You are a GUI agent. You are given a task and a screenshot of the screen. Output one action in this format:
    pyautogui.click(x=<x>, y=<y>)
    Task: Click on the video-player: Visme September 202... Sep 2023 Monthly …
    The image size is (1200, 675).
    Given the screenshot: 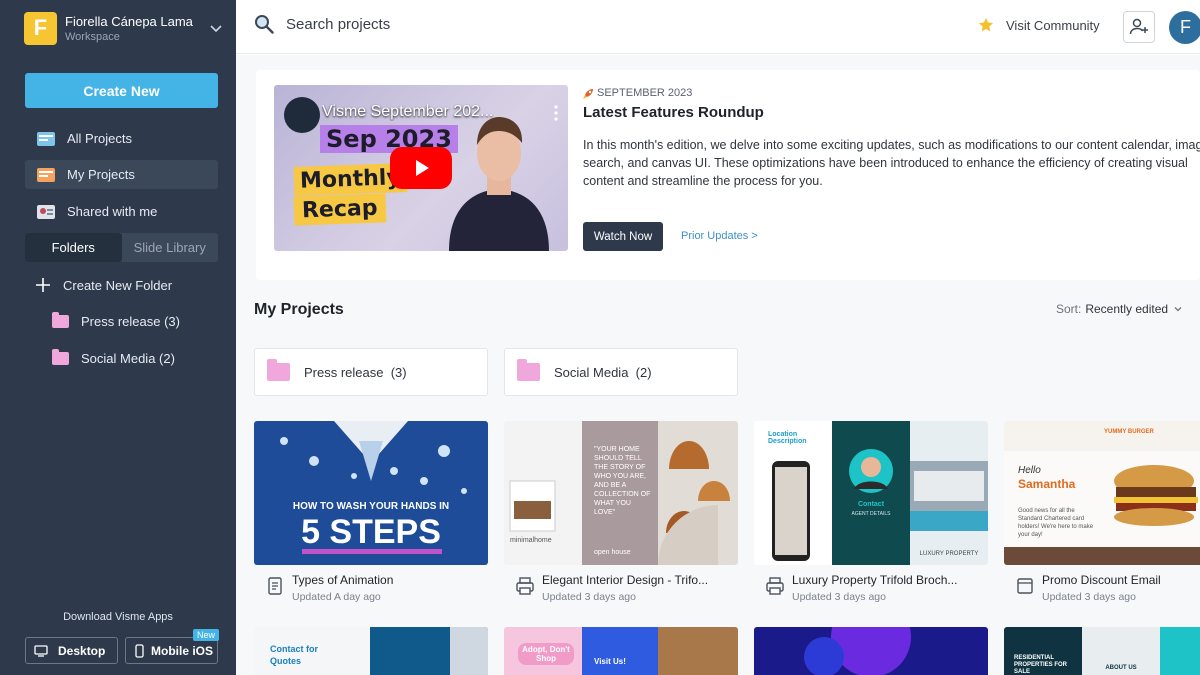 What is the action you would take?
    pyautogui.click(x=421, y=168)
    